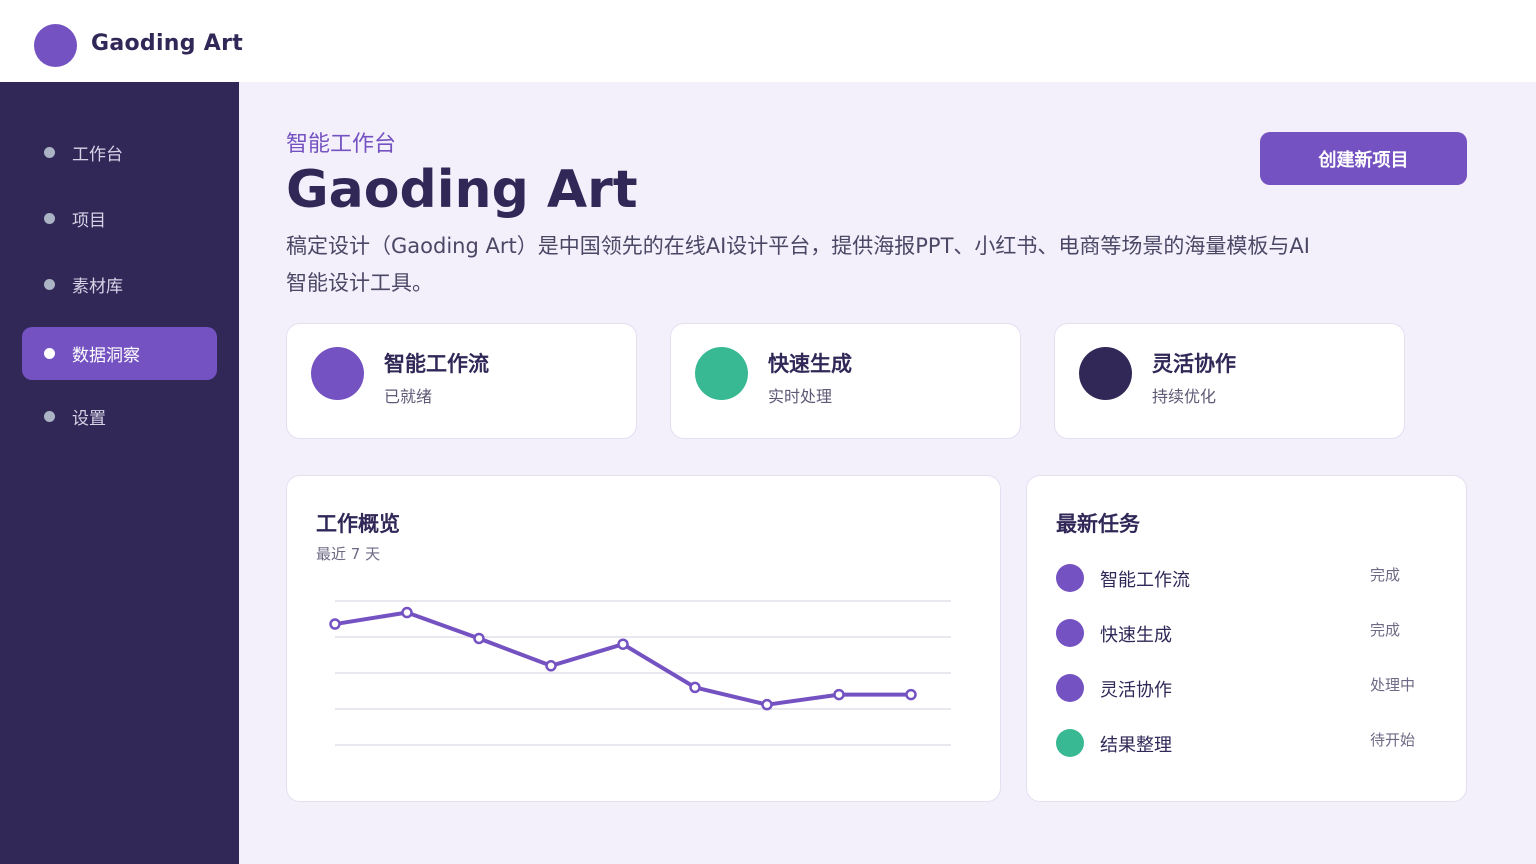  What do you see at coordinates (800, 396) in the screenshot?
I see `stat-subtitle: 实时处理` at bounding box center [800, 396].